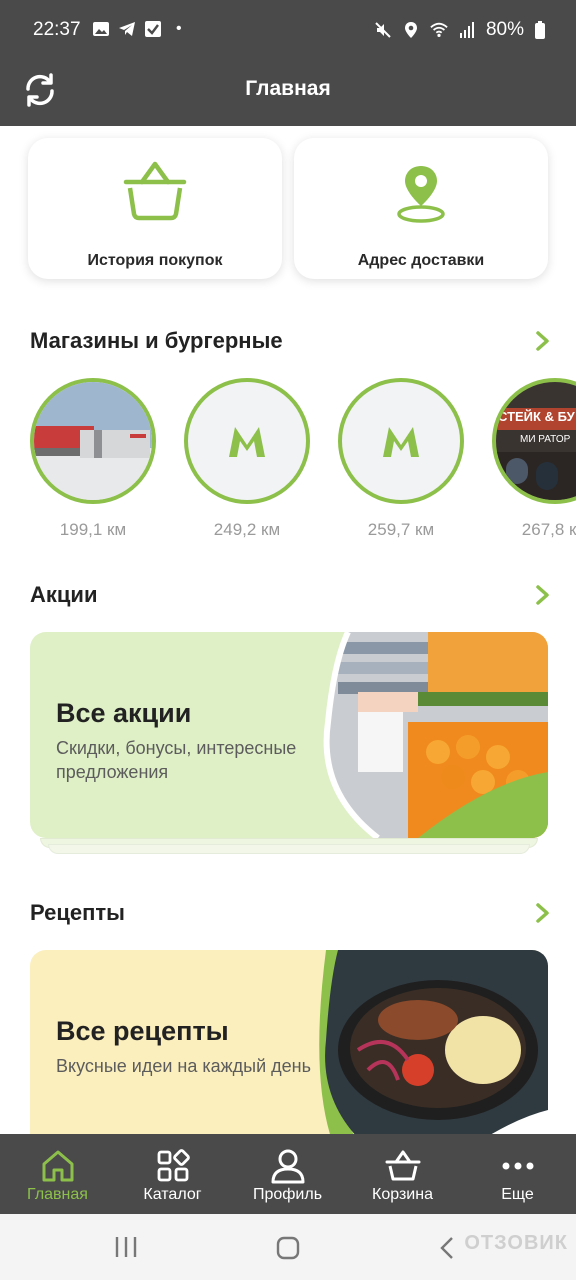  I want to click on store-distance: 259,7 км, so click(401, 529).